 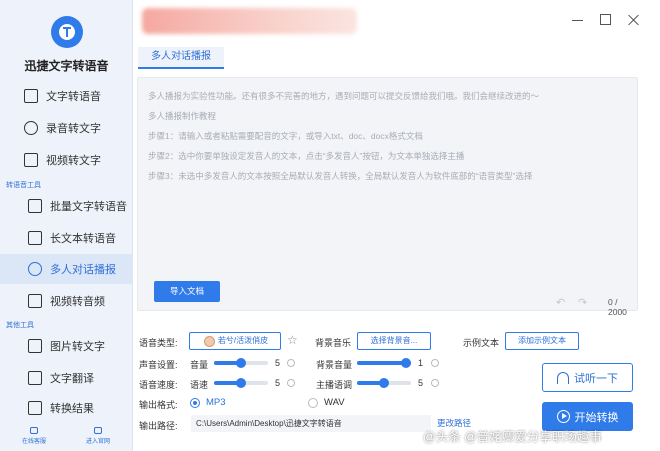 I want to click on sidebar-item-batch-tts: 批量文字转语音, so click(x=66, y=206).